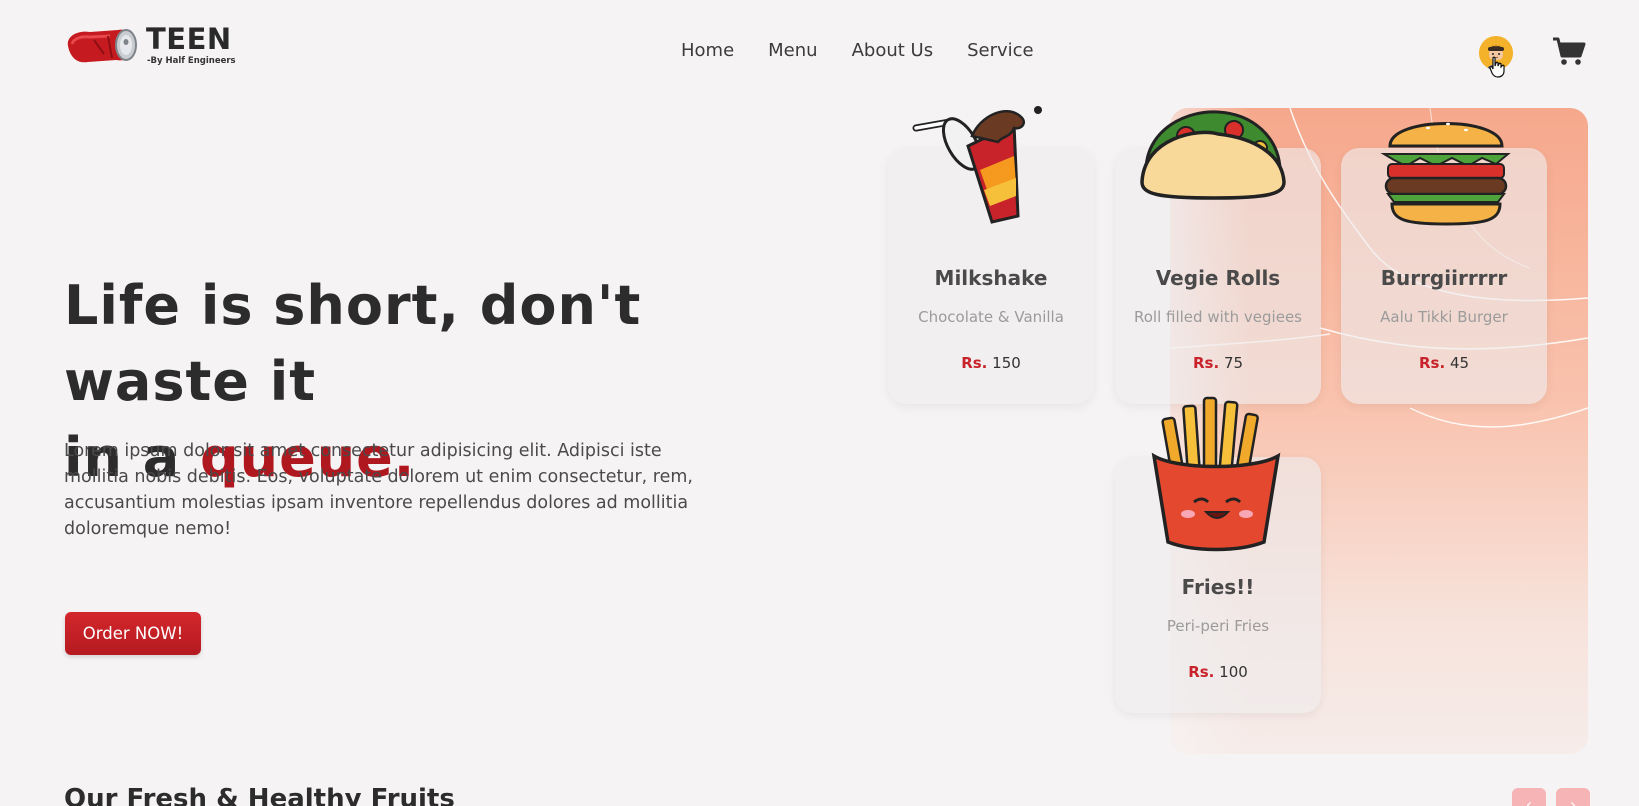 Image resolution: width=1639 pixels, height=806 pixels. Describe the element at coordinates (991, 278) in the screenshot. I see `card-name: Milkshake` at that location.